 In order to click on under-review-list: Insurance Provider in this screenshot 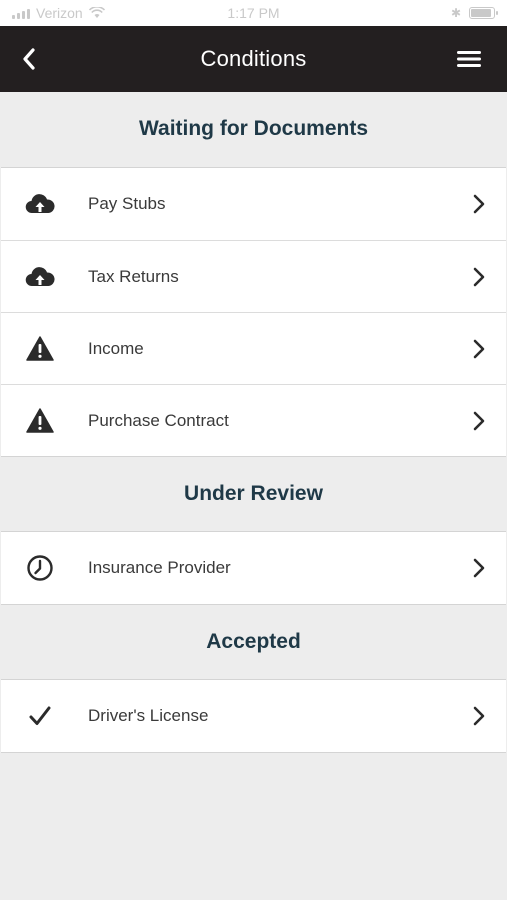, I will do `click(253, 568)`.